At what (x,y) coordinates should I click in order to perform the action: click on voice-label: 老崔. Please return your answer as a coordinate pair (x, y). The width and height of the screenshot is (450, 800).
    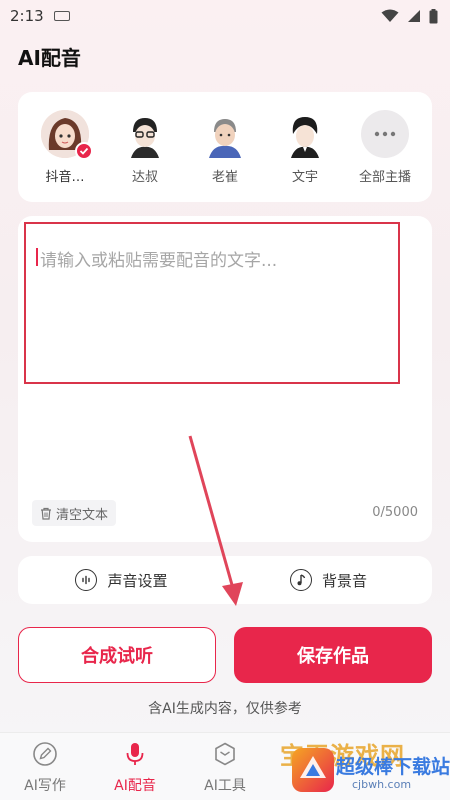
    Looking at the image, I should click on (224, 177).